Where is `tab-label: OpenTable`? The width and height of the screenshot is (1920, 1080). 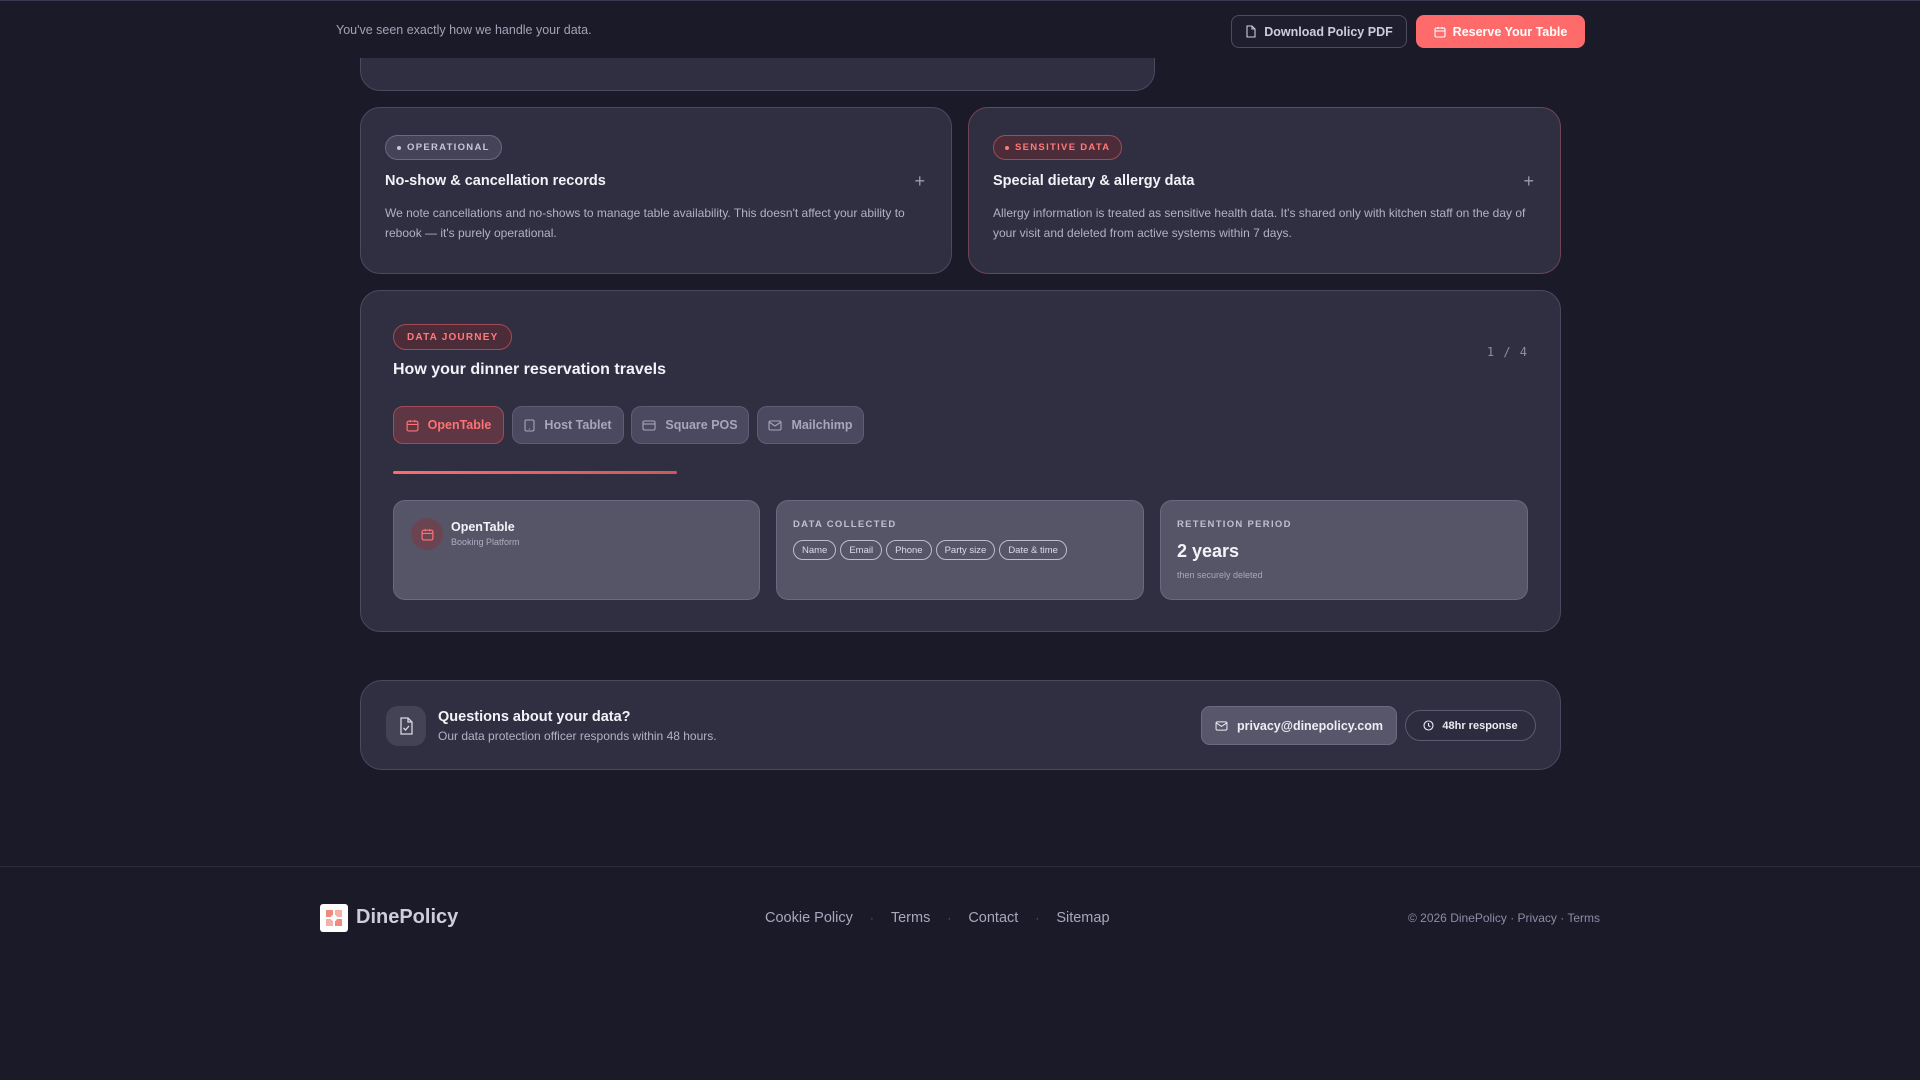
tab-label: OpenTable is located at coordinates (459, 425).